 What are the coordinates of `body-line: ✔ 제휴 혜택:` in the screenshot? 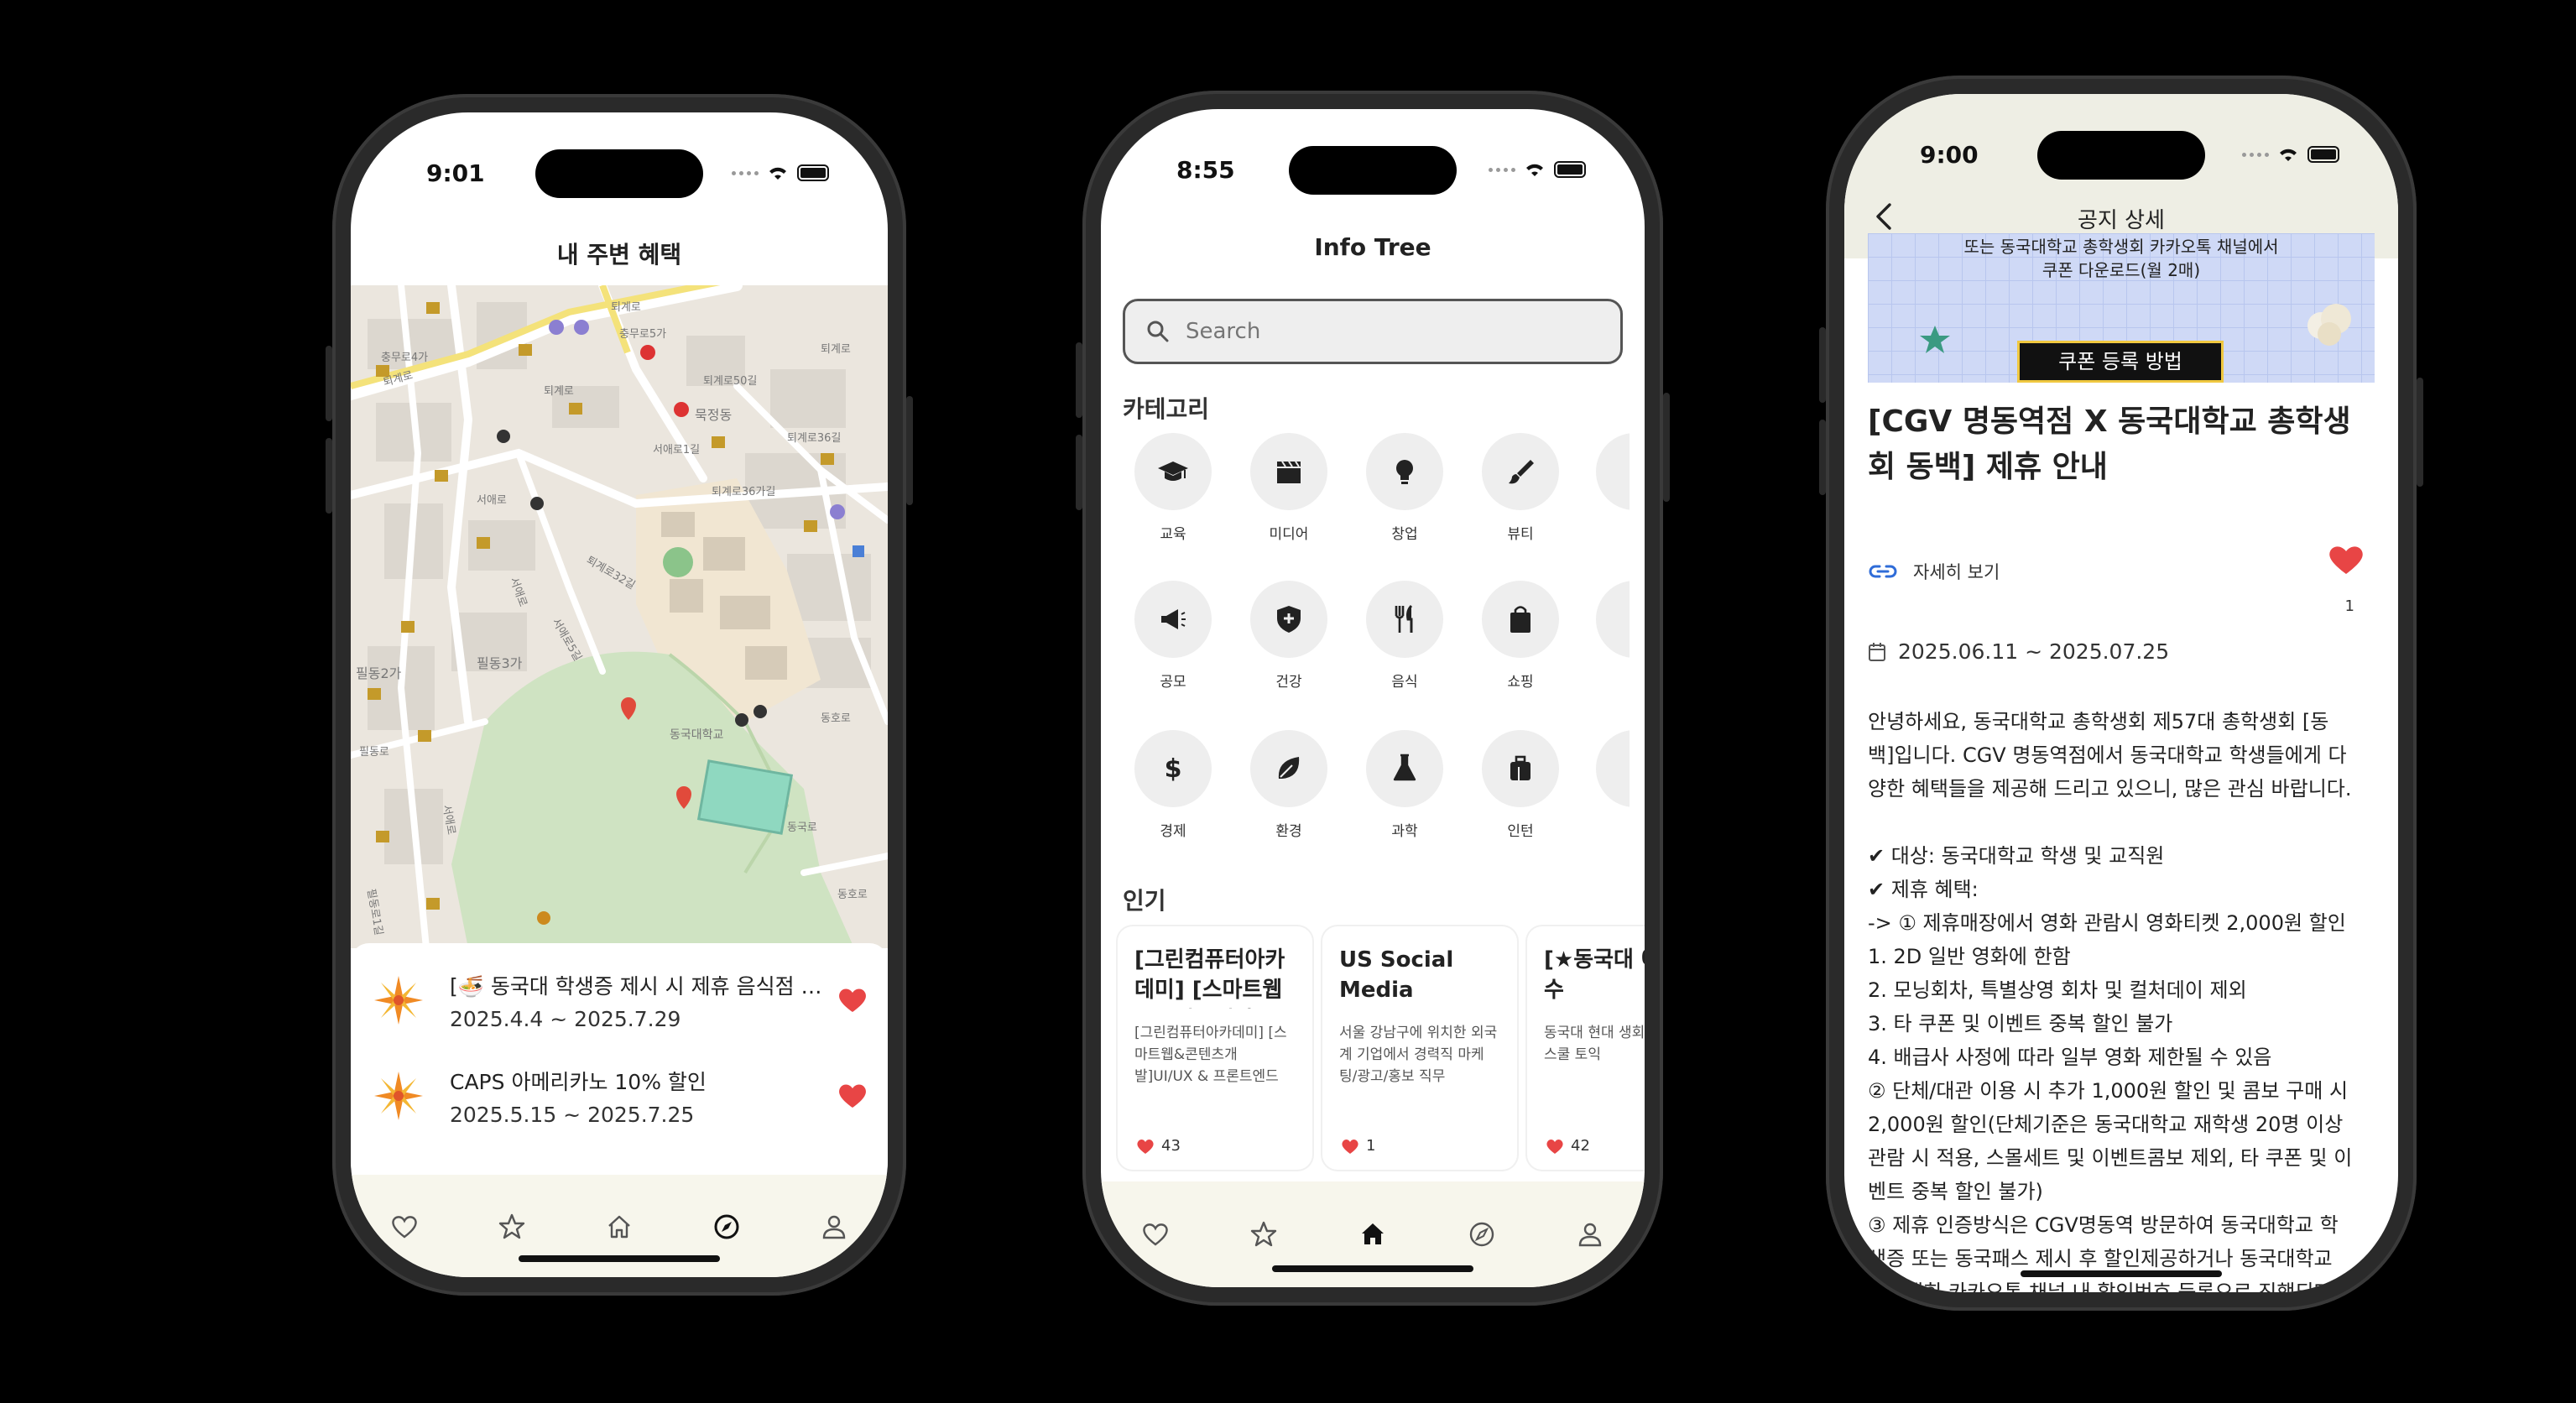 It's located at (1923, 889).